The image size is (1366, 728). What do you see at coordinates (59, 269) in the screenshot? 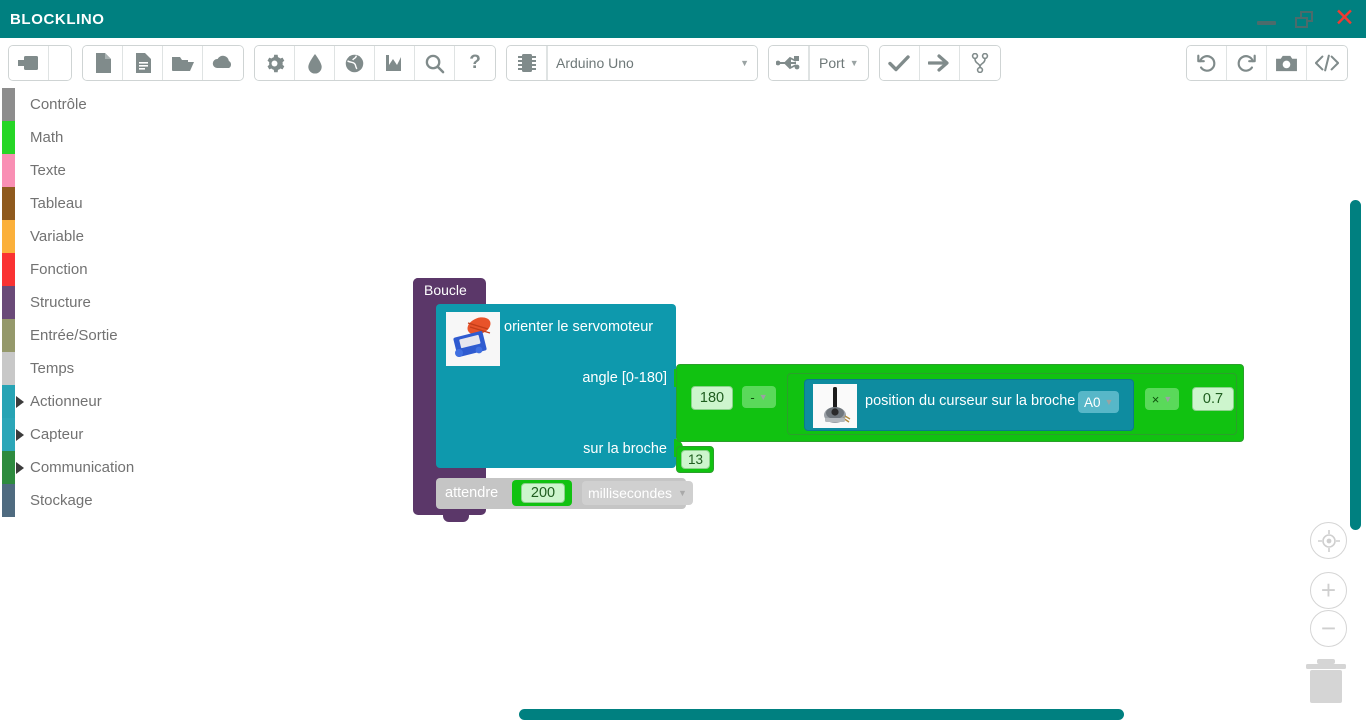
I see `sidebar-item-label: Fonction` at bounding box center [59, 269].